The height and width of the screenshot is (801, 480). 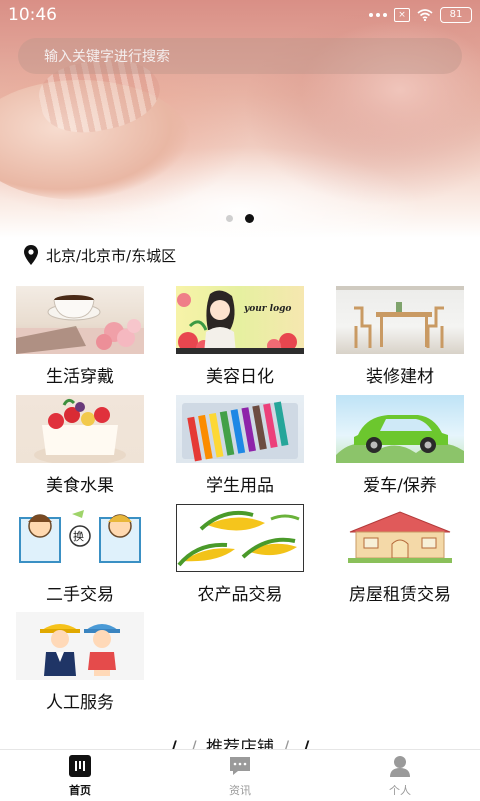 I want to click on exchange-badge-text: 换, so click(x=78, y=536).